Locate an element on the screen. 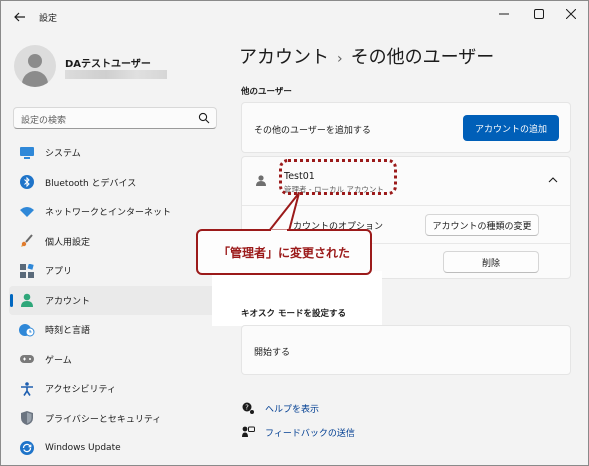 The height and width of the screenshot is (466, 589). shield-icon is located at coordinates (27, 418).